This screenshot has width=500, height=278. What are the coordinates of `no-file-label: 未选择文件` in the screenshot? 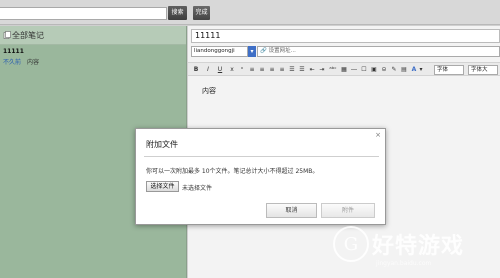 It's located at (197, 188).